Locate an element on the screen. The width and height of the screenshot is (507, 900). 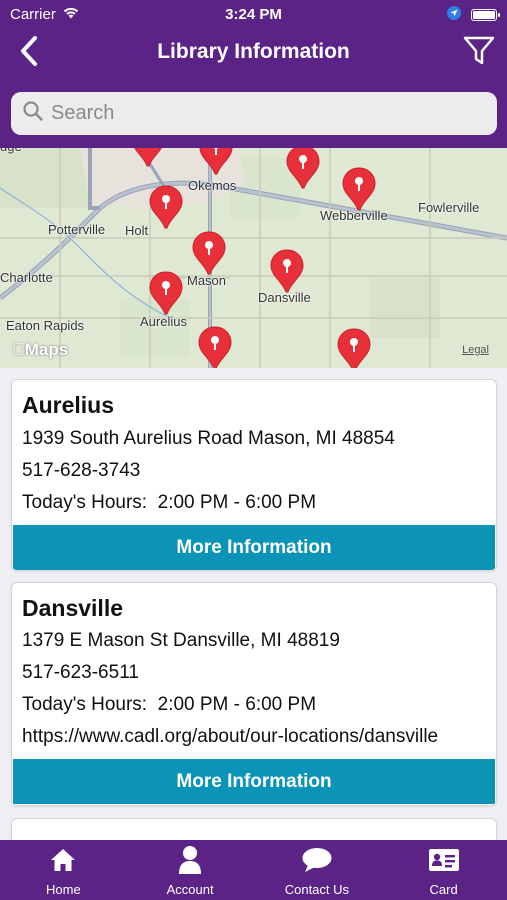
map-label-fowlerville: Fowlerville is located at coordinates (449, 207).